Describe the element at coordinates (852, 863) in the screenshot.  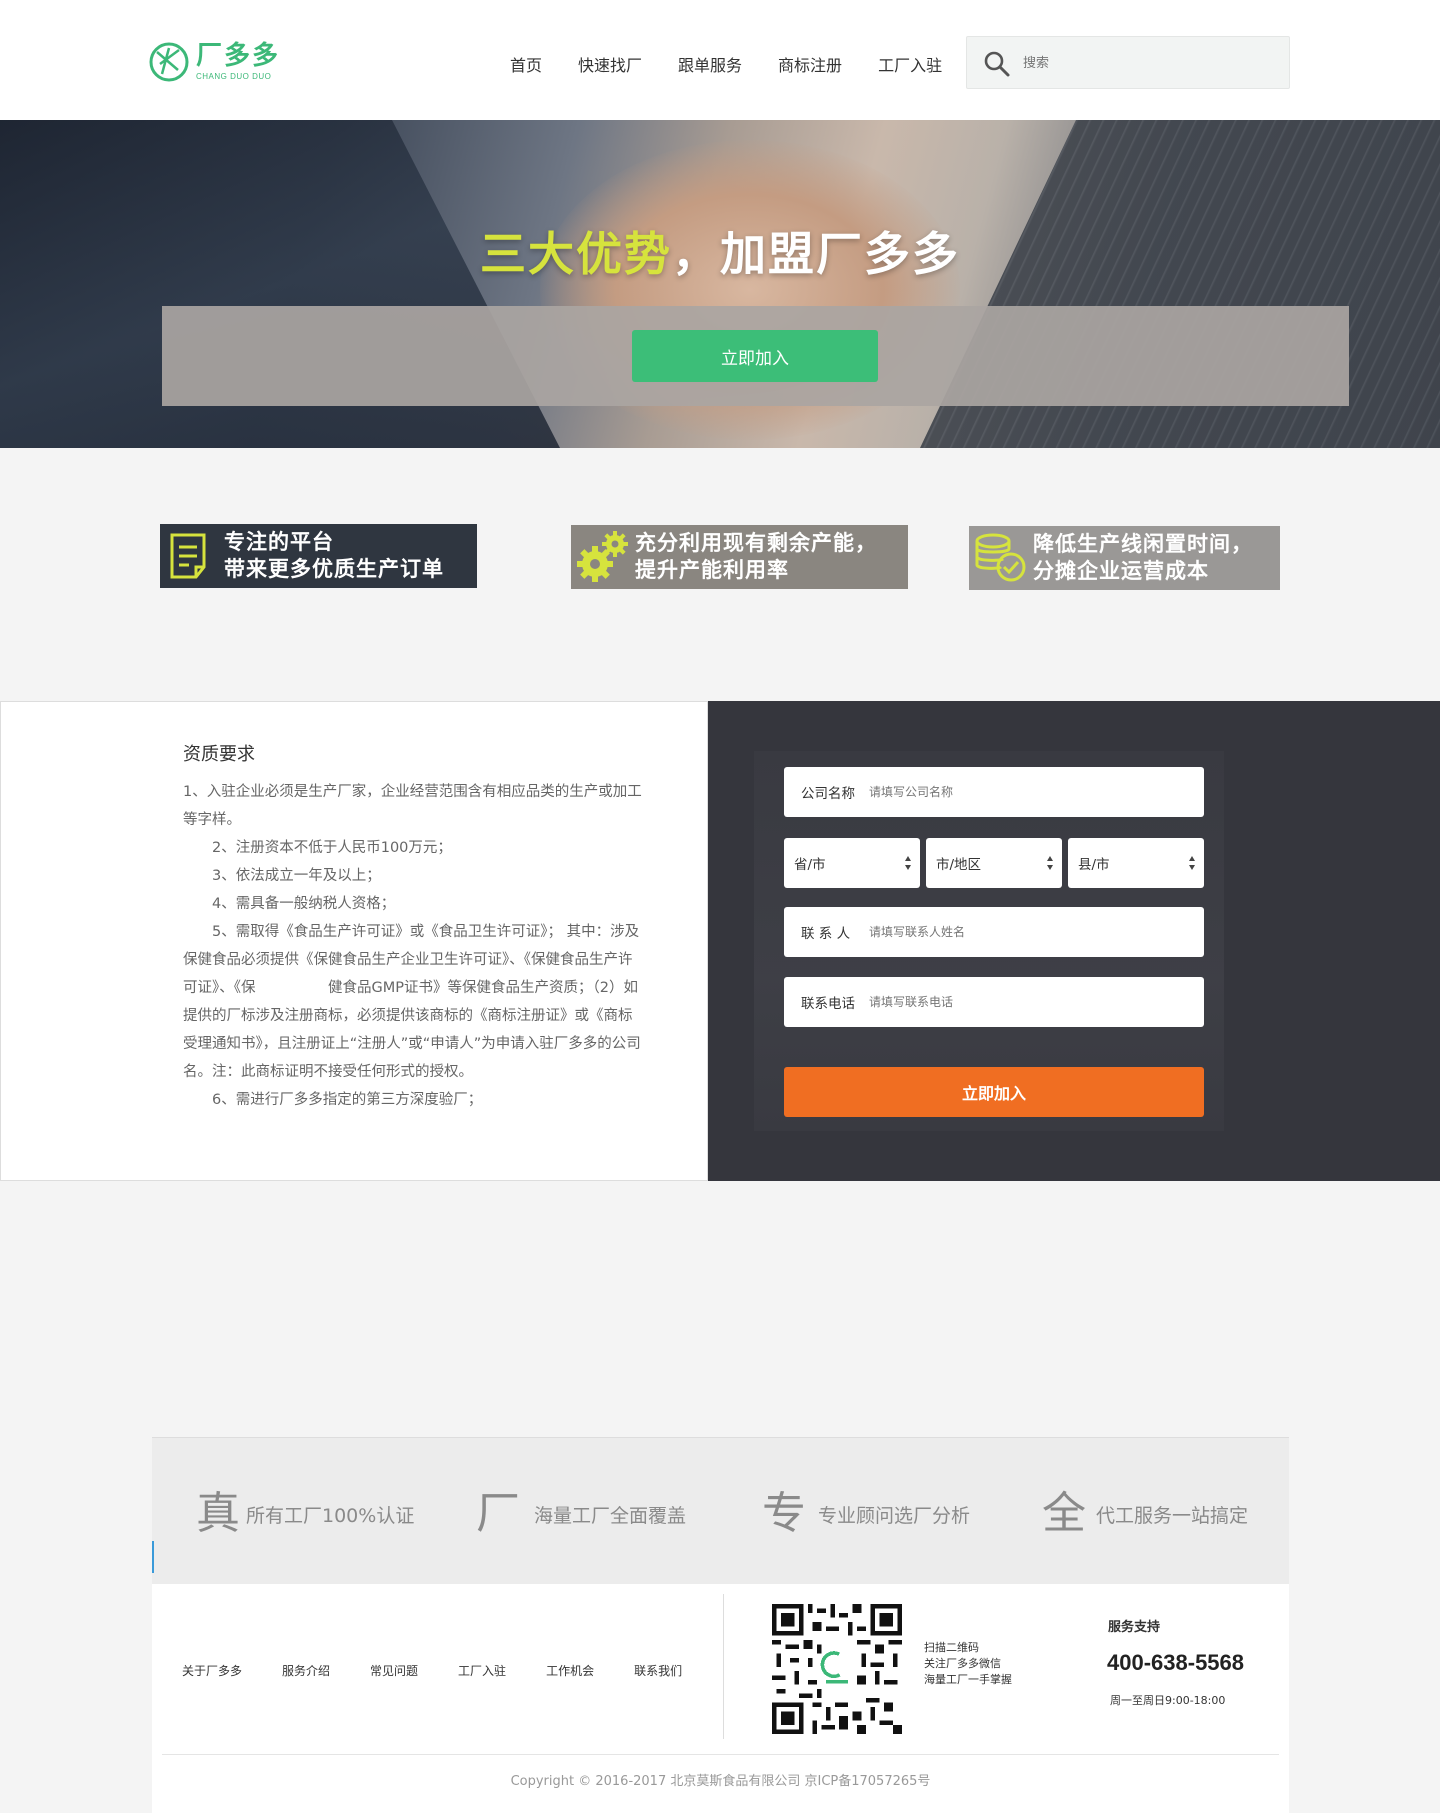
I see `province-select: 省/市` at that location.